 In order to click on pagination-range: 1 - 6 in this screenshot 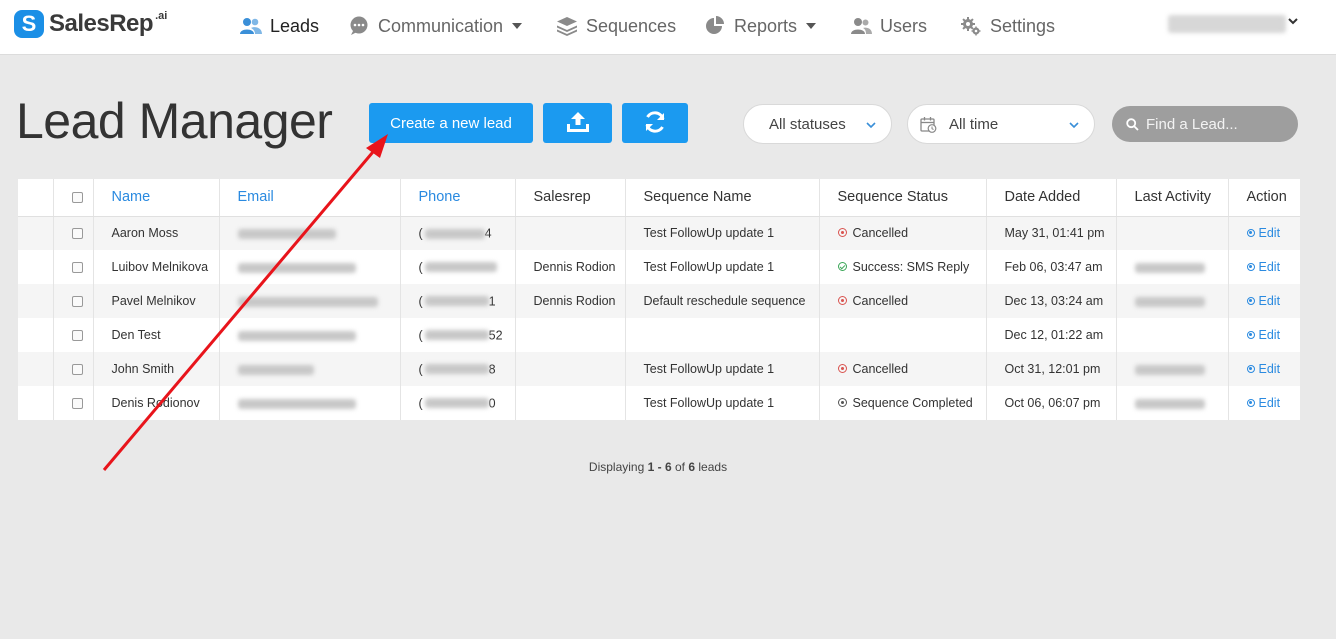, I will do `click(659, 467)`.